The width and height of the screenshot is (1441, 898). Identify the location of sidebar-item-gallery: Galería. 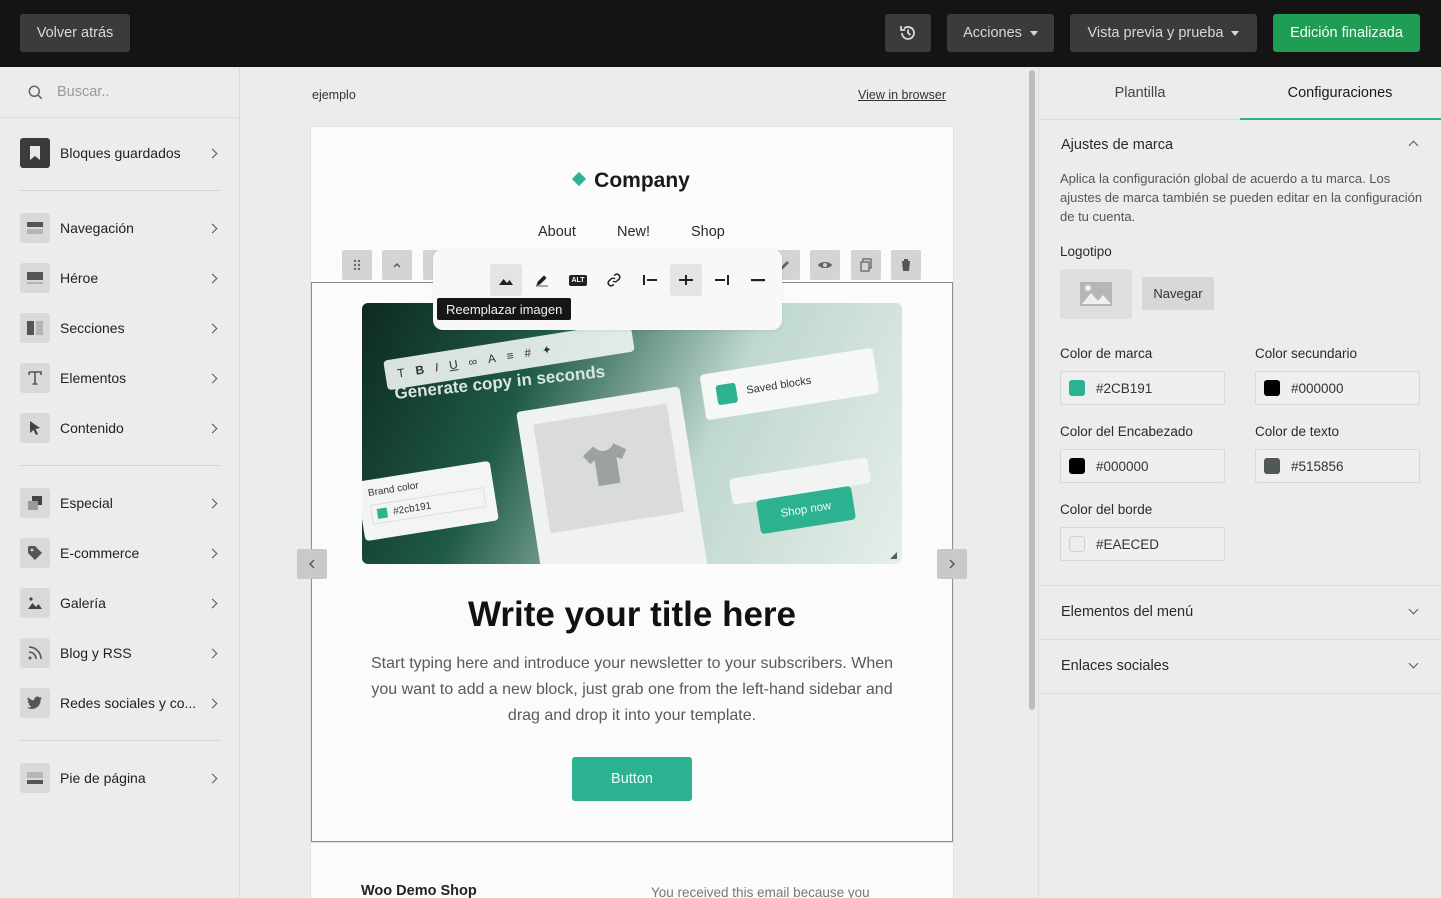
(120, 603).